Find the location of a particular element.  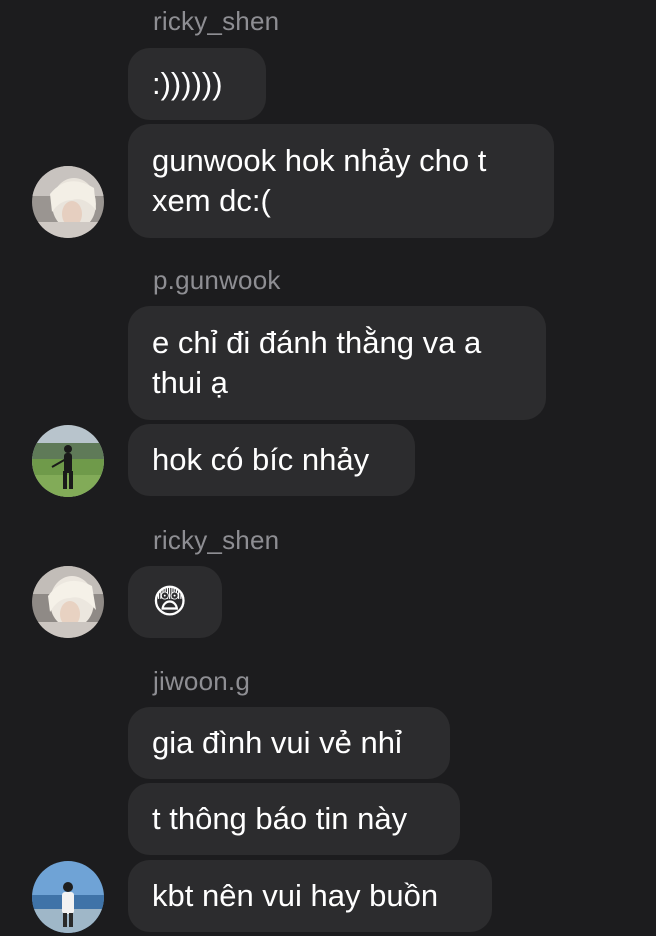

message-bubble: kbt nên vui hay buồn is located at coordinates (310, 896).